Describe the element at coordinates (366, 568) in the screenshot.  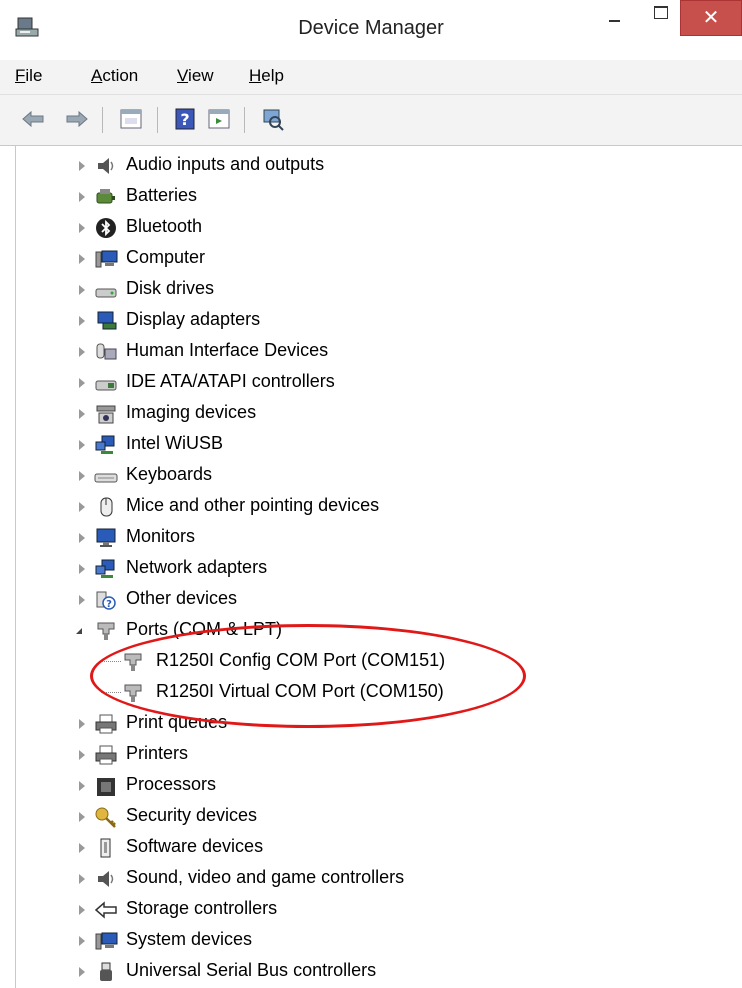
I see `device-category: Network adapters` at that location.